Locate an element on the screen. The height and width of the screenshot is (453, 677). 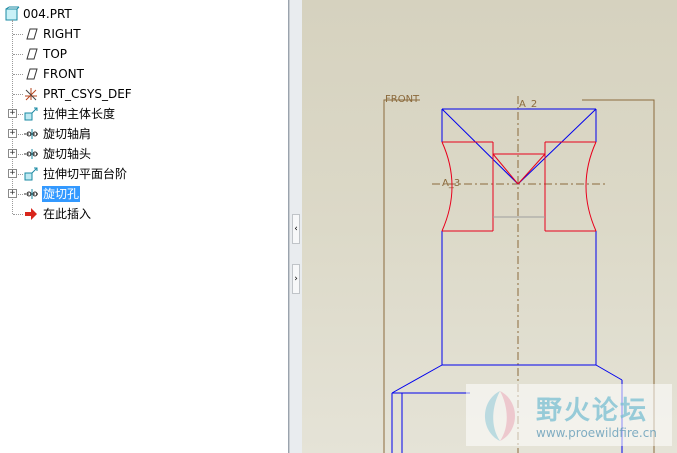
expand-panel-button: › is located at coordinates (296, 279).